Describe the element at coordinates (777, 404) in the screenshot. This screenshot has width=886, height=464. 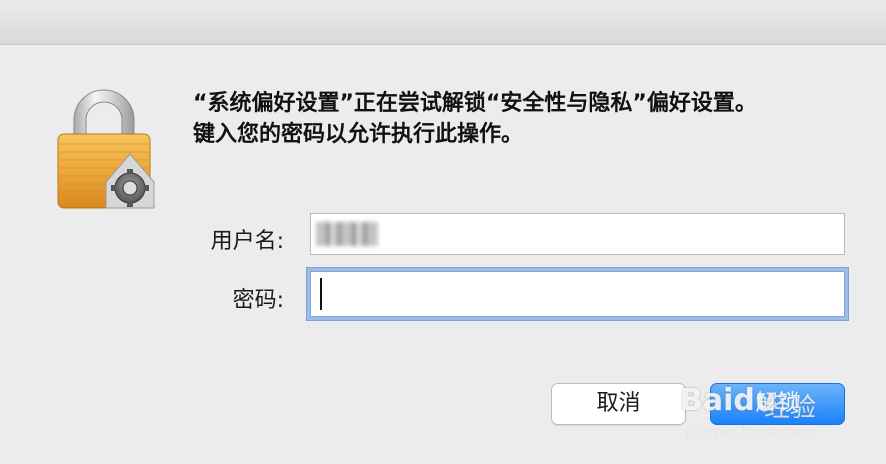
I see `unlock-button: 解锁` at that location.